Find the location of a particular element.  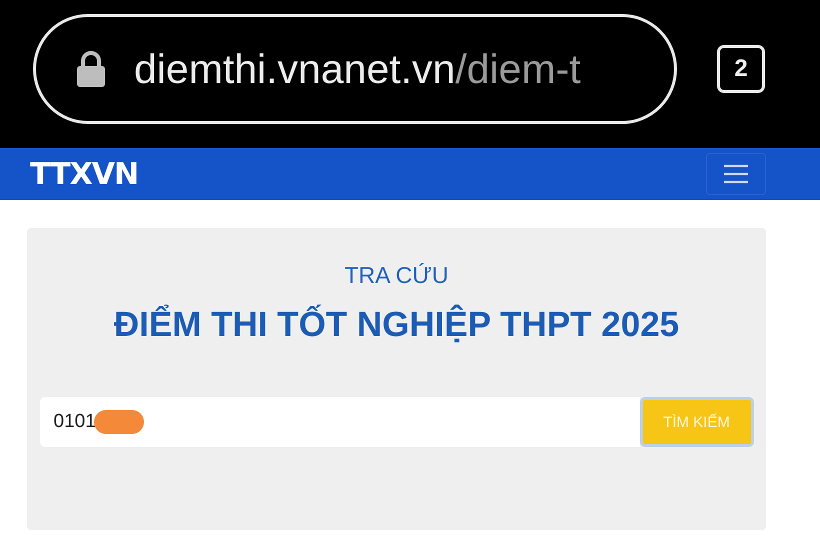

url-text: diemthi.vnanet.vn/diem-t is located at coordinates (357, 69).